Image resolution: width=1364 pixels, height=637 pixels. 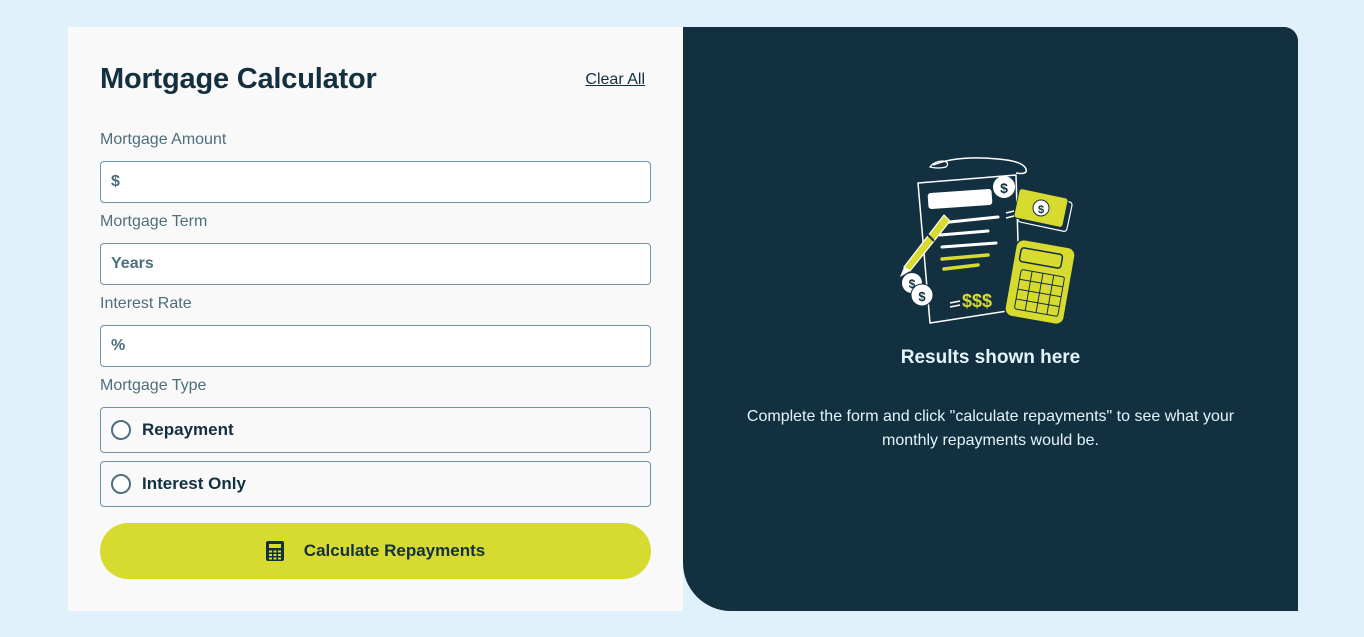 I want to click on mortgage-term-input, so click(x=375, y=264).